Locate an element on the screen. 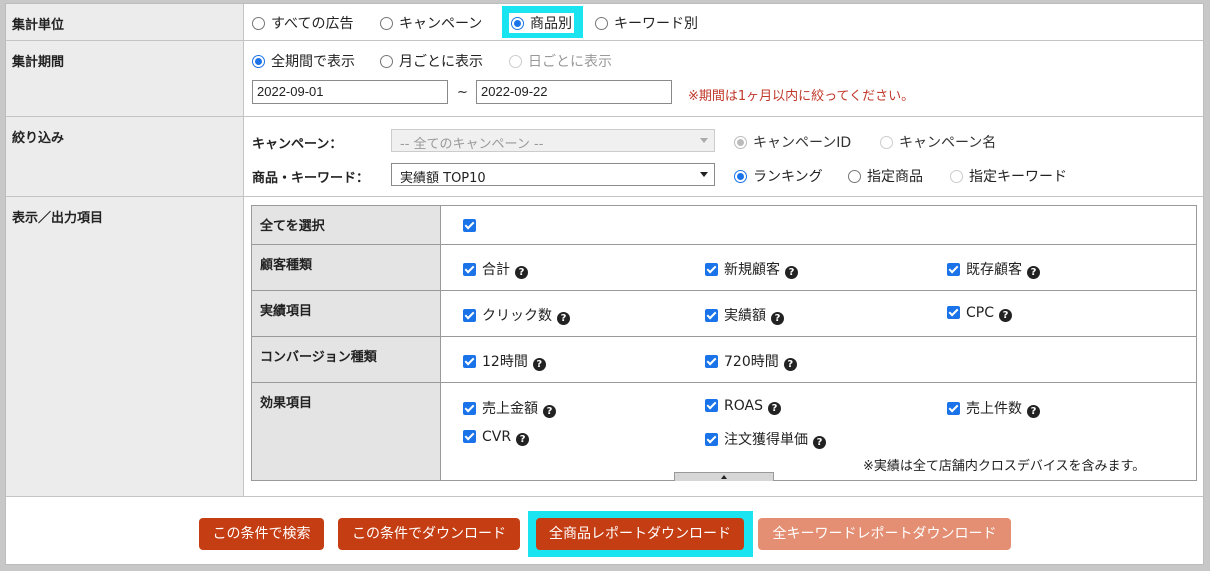 This screenshot has height=571, width=1210. radio-campaign: キャンペーン is located at coordinates (431, 23).